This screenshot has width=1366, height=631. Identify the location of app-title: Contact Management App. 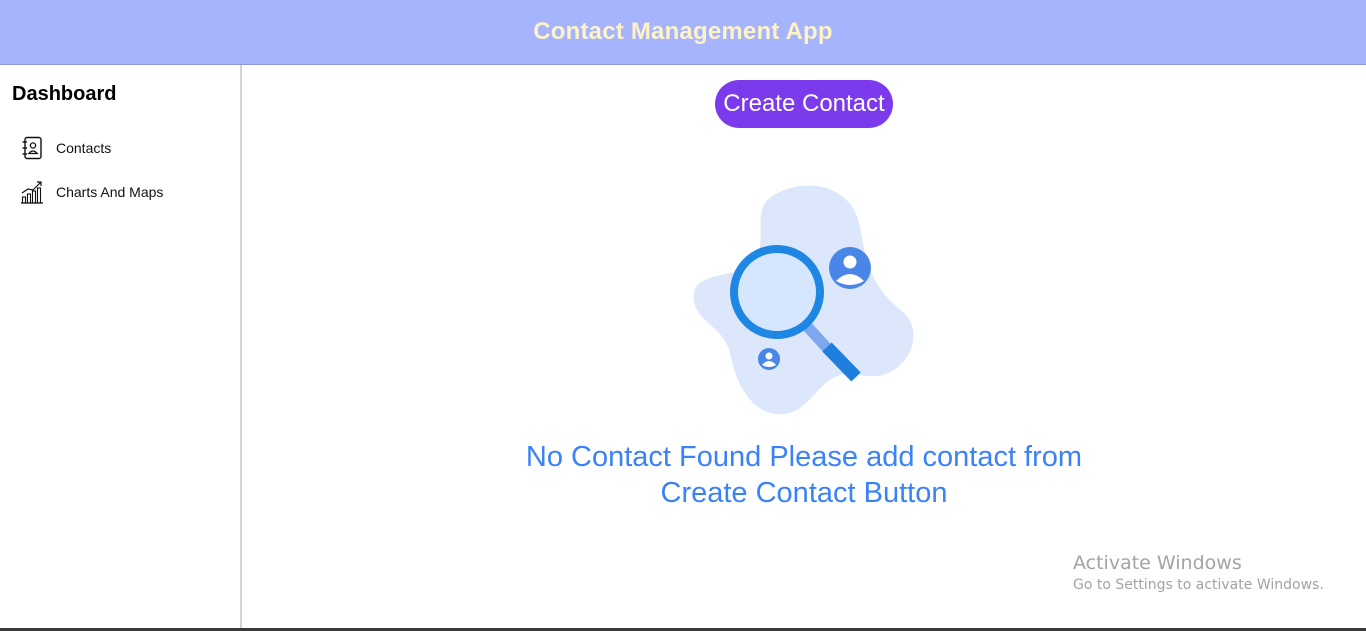
(683, 31).